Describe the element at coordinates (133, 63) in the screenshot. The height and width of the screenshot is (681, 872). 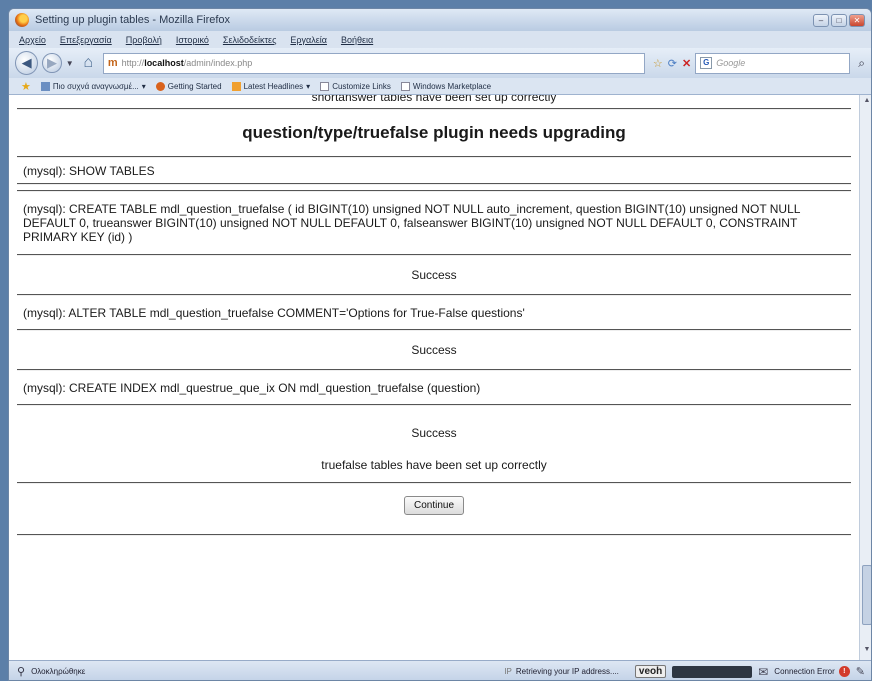
I see `url-prefix: http://` at that location.